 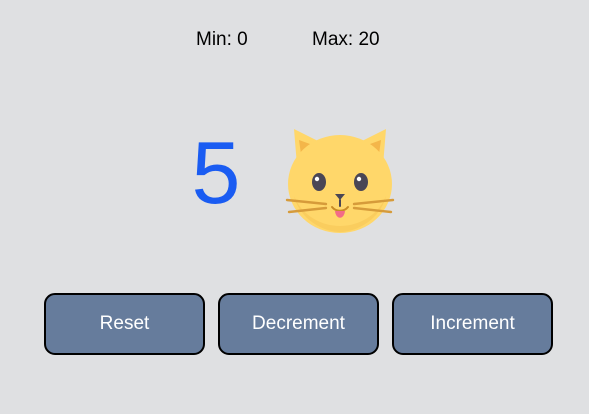 What do you see at coordinates (222, 39) in the screenshot?
I see `min-label: Min: 0` at bounding box center [222, 39].